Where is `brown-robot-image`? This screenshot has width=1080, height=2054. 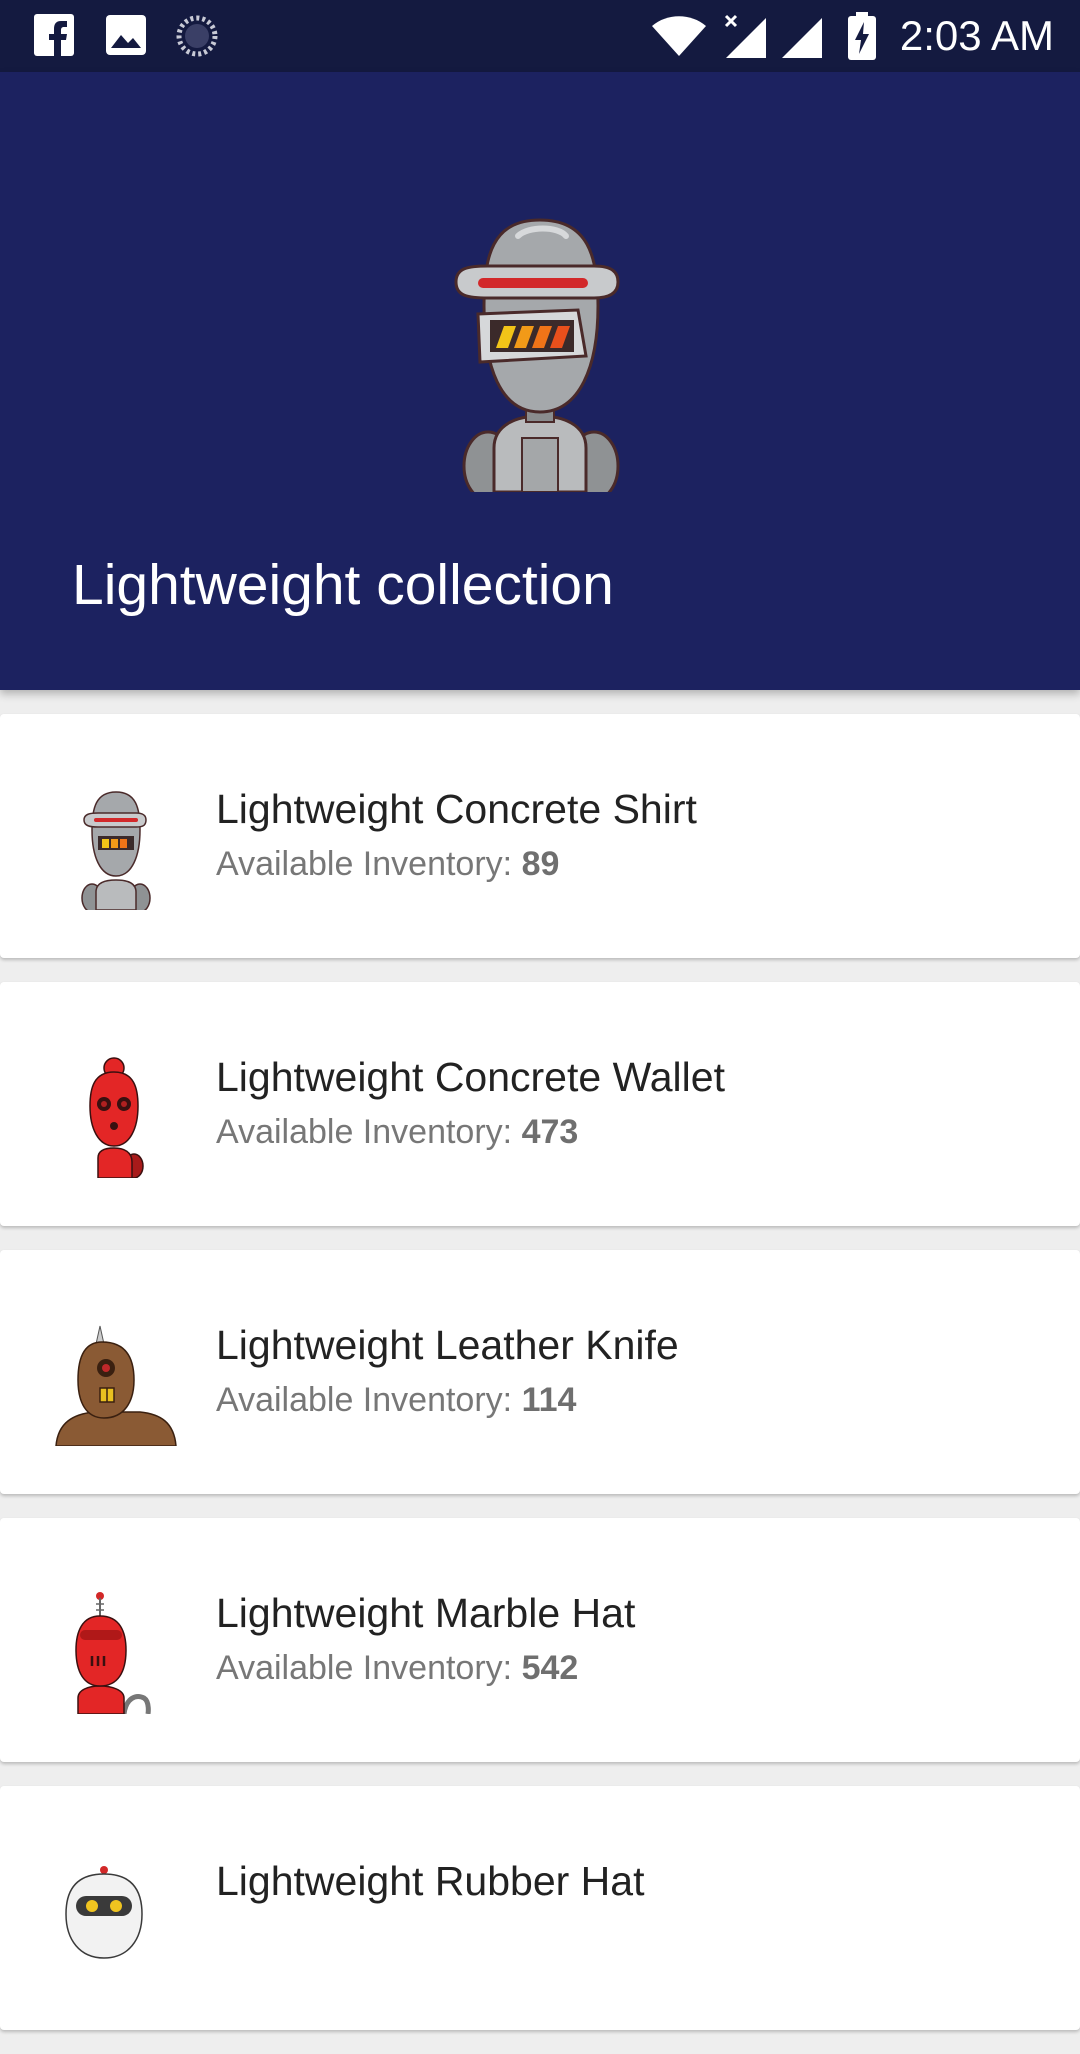 brown-robot-image is located at coordinates (116, 1385).